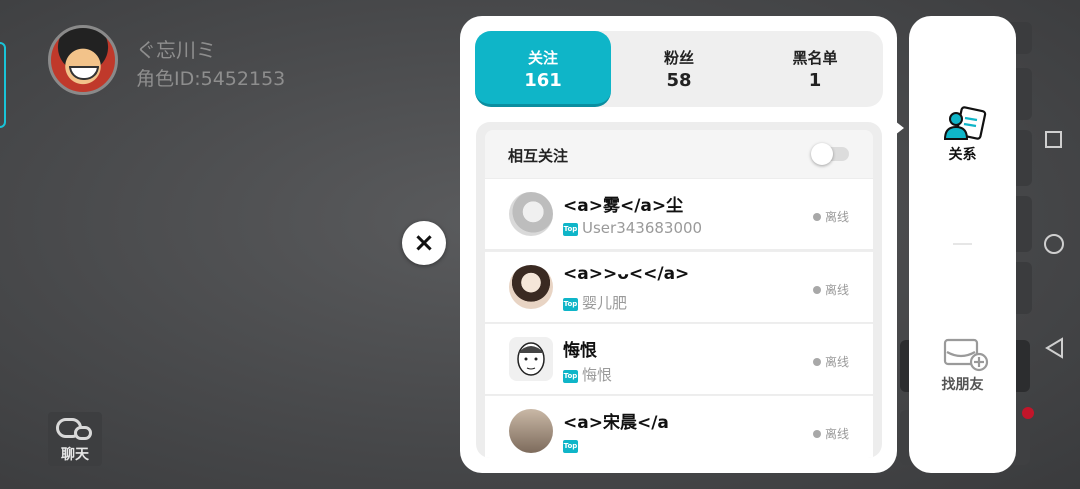  Describe the element at coordinates (588, 375) in the screenshot. I see `friend-subtitle: Top 悔恨` at that location.